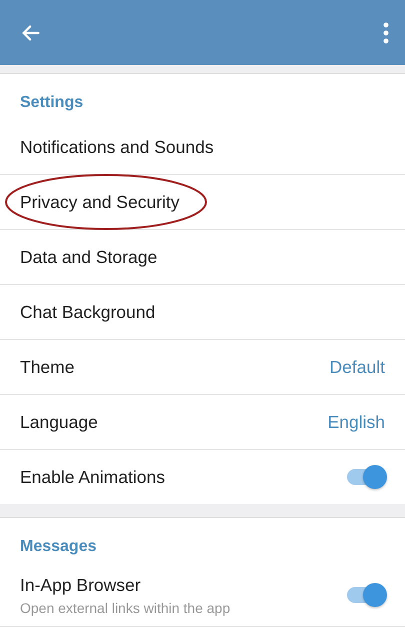  I want to click on settings-row: Enable Animations, so click(202, 477).